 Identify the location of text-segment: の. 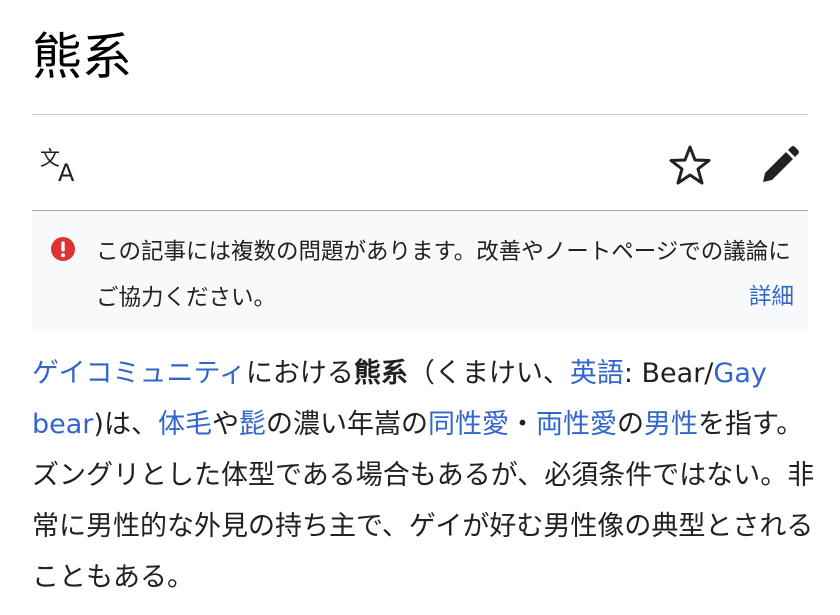
(630, 424).